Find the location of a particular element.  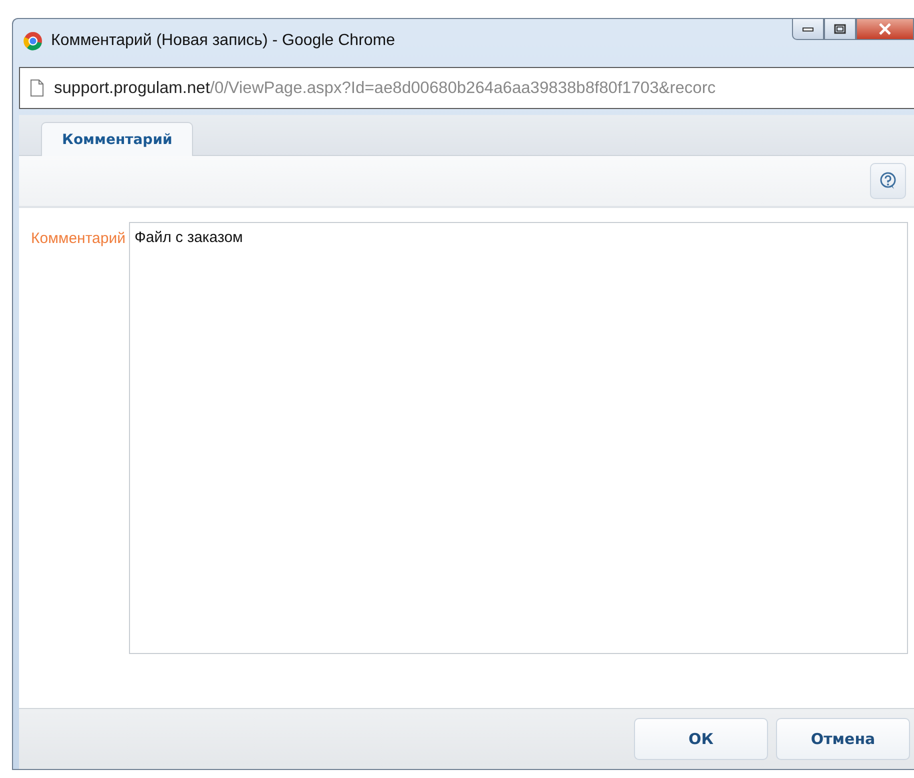

maximize-icon is located at coordinates (840, 29).